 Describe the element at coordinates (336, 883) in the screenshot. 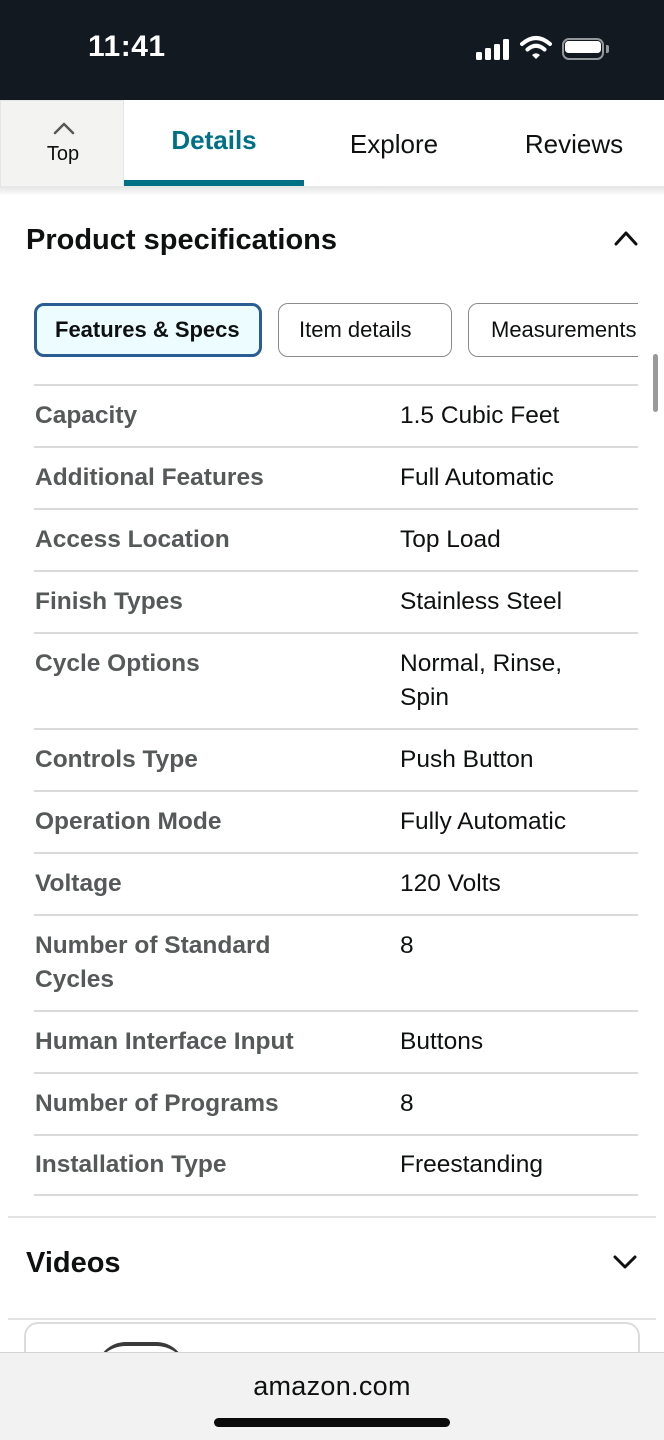

I see `table-row: Voltage 120 Volts` at that location.